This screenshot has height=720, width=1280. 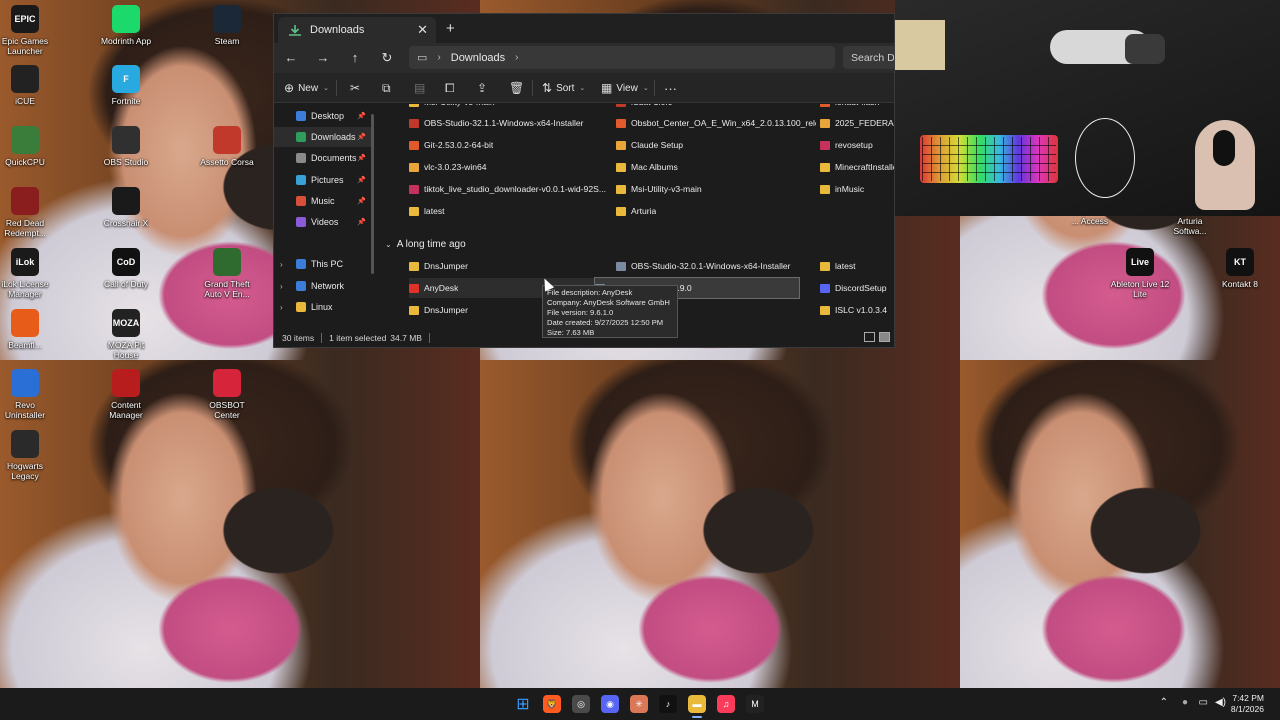 I want to click on desktop-icon: QuickCPU, so click(x=27, y=146).